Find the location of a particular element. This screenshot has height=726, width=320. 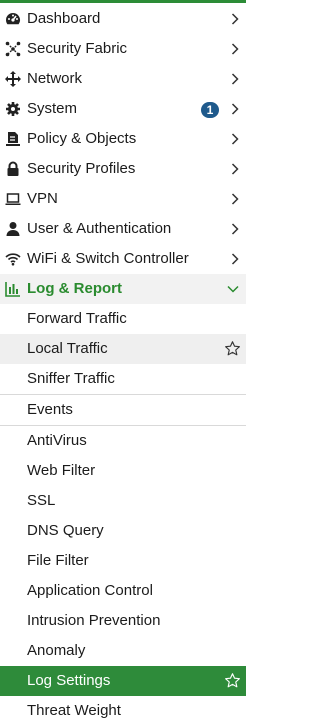

user-icon is located at coordinates (13, 229).